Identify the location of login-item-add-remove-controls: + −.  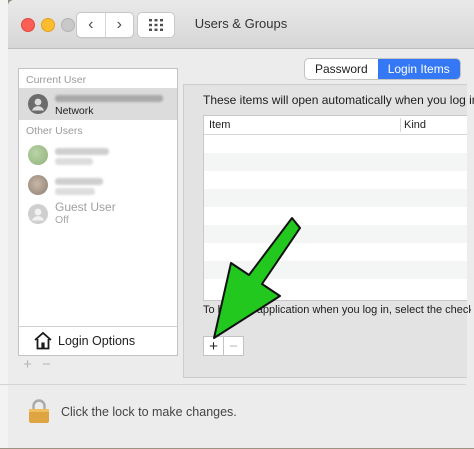
(223, 346).